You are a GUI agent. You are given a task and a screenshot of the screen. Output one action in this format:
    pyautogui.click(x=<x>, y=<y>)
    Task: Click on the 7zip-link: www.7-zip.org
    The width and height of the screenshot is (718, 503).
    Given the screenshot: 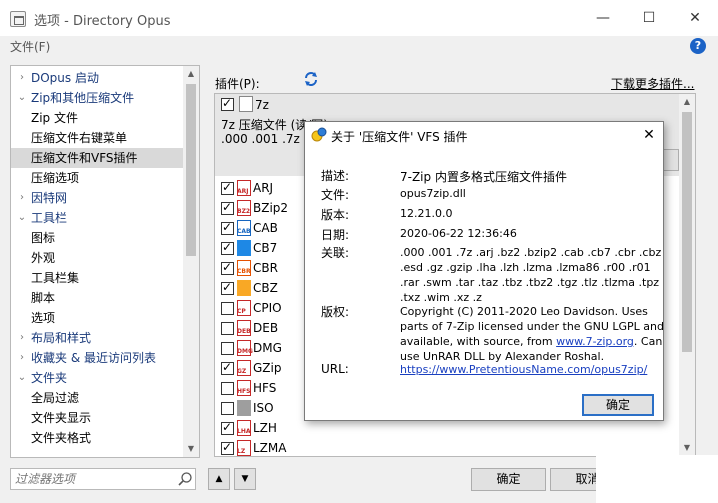 What is the action you would take?
    pyautogui.click(x=595, y=341)
    